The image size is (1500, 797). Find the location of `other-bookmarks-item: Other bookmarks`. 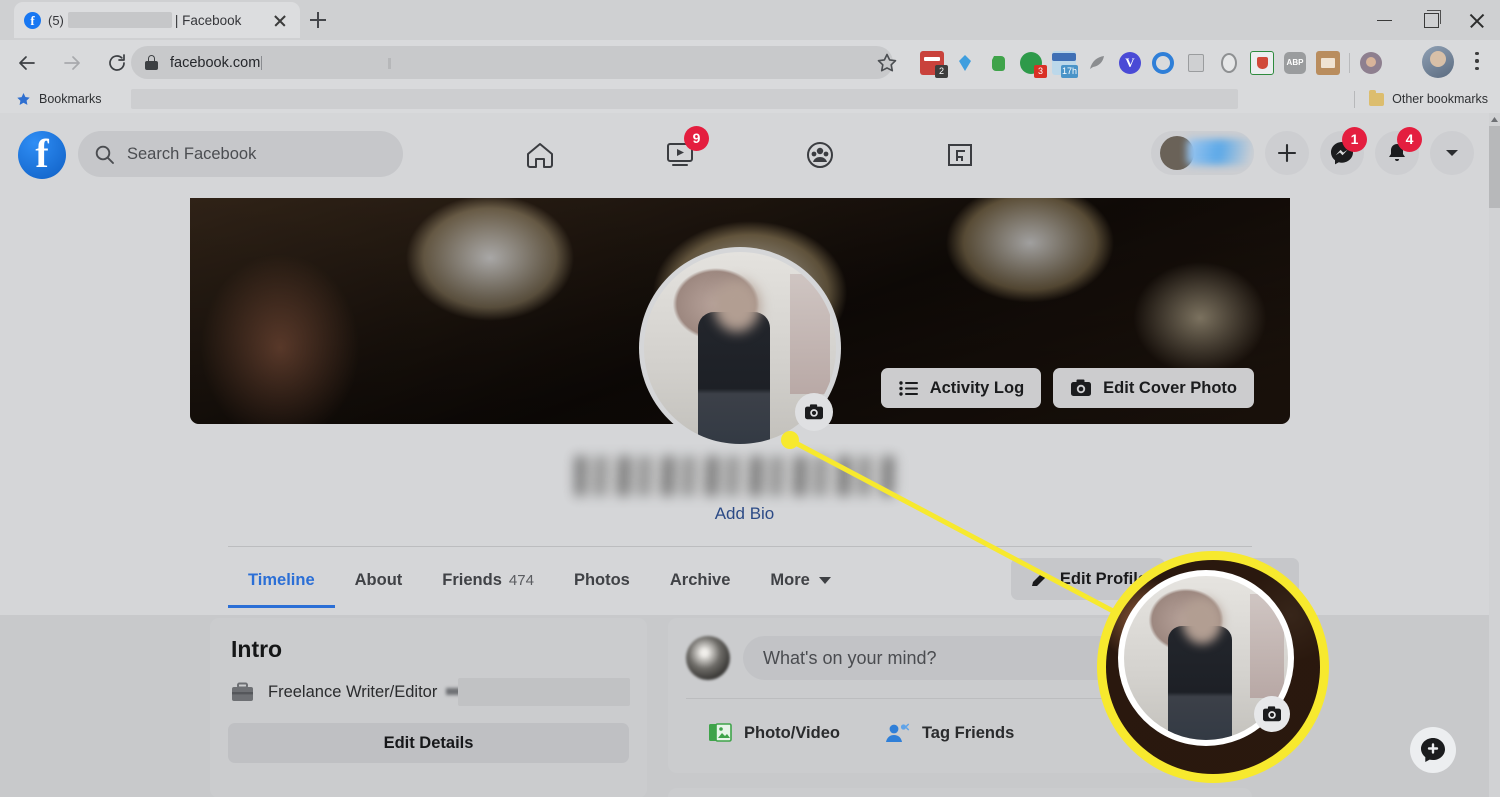

other-bookmarks-item: Other bookmarks is located at coordinates (1421, 99).